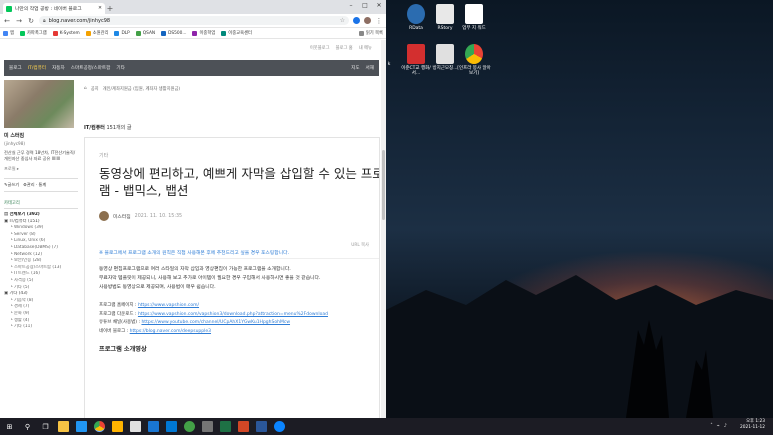 The width and height of the screenshot is (773, 435). Describe the element at coordinates (344, 48) in the screenshot. I see `top-link: 블로그 홈` at that location.